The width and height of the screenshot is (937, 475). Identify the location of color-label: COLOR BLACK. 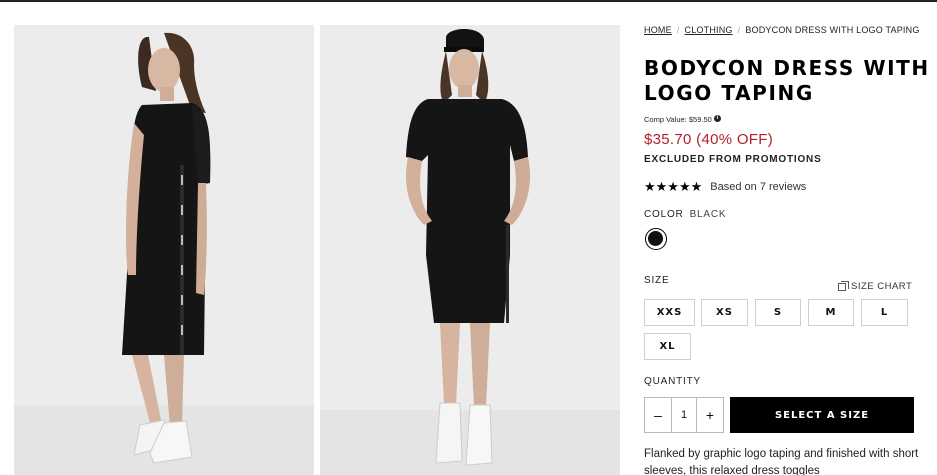
(685, 214).